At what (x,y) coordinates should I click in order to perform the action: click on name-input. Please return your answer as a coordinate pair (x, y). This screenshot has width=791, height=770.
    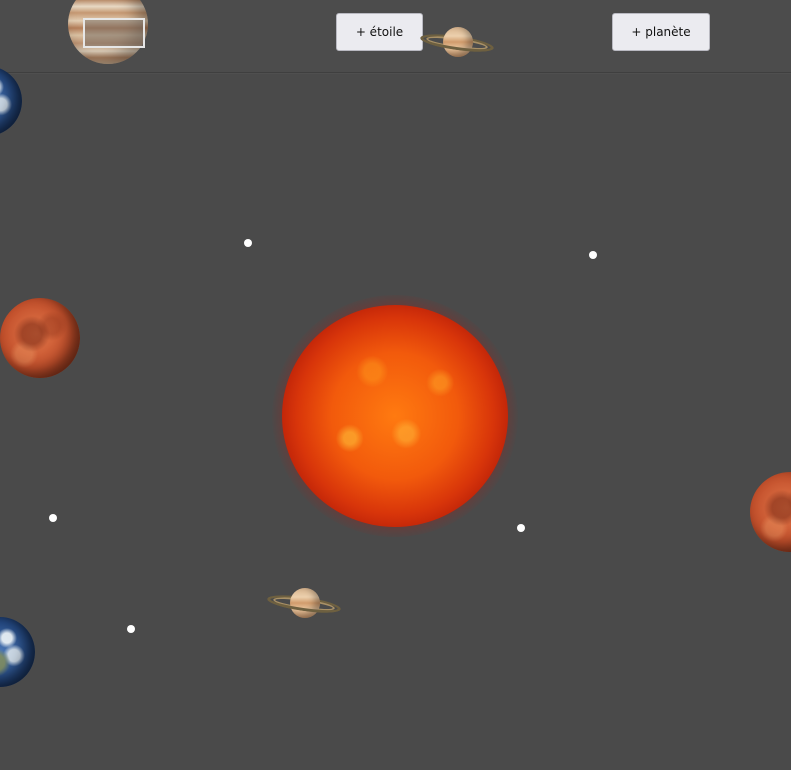
    Looking at the image, I should click on (114, 33).